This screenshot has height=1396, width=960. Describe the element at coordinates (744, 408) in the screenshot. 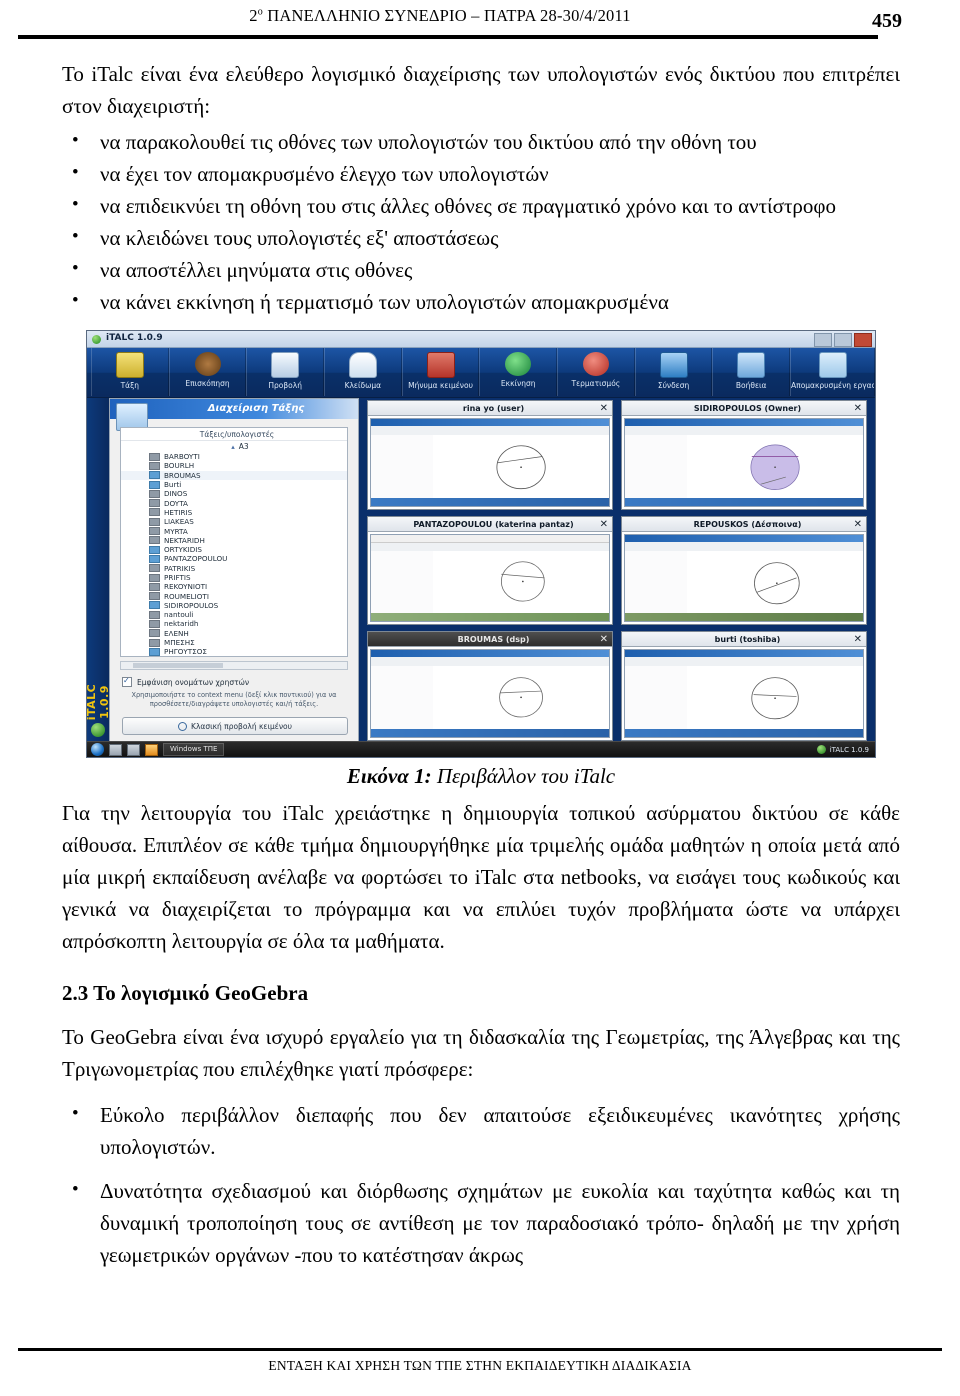

I see `remote-screen-title: SIDIROPOULOS (Owner) ✕` at that location.